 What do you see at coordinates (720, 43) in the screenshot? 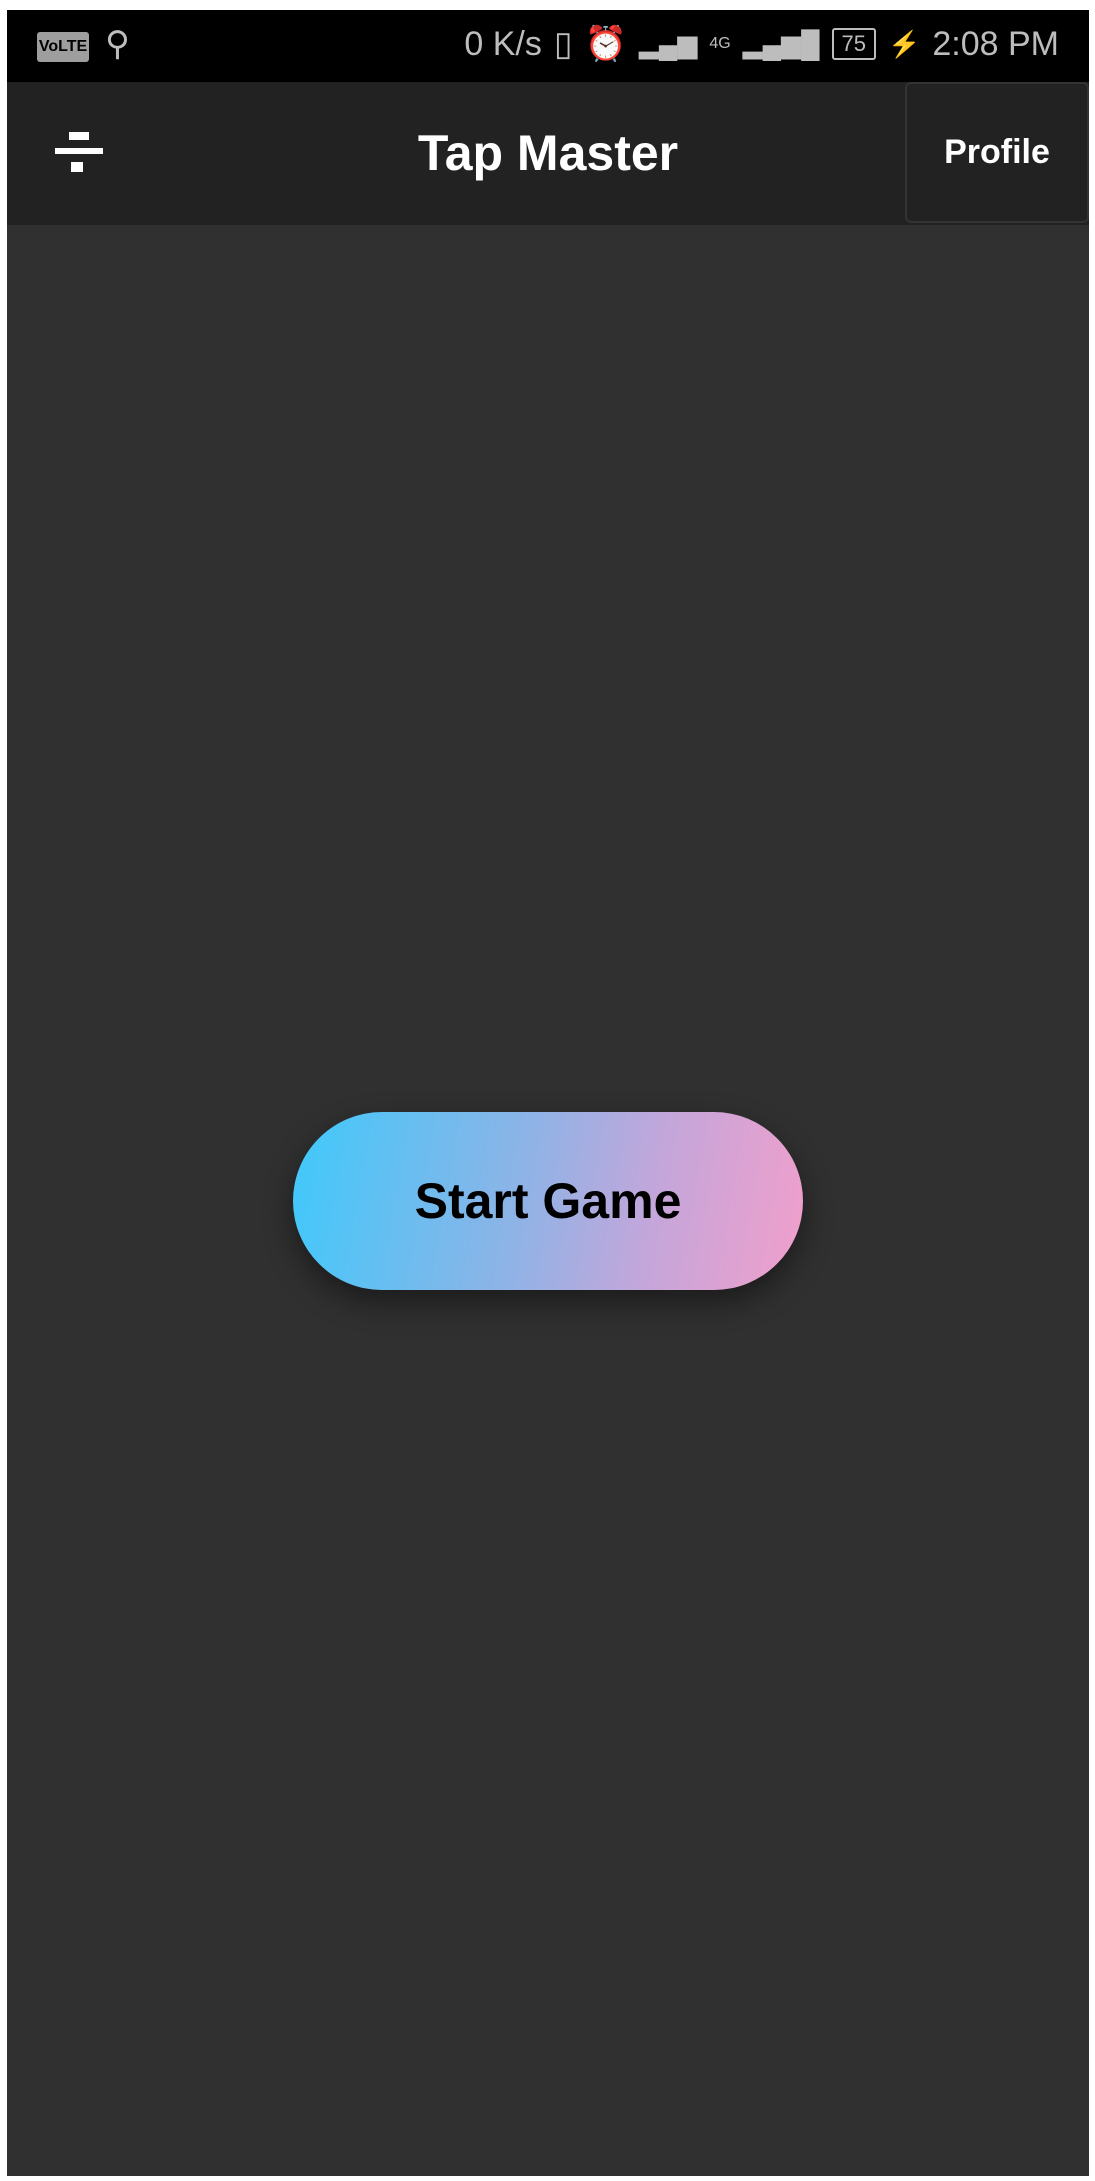
I see `network-type: 4G` at bounding box center [720, 43].